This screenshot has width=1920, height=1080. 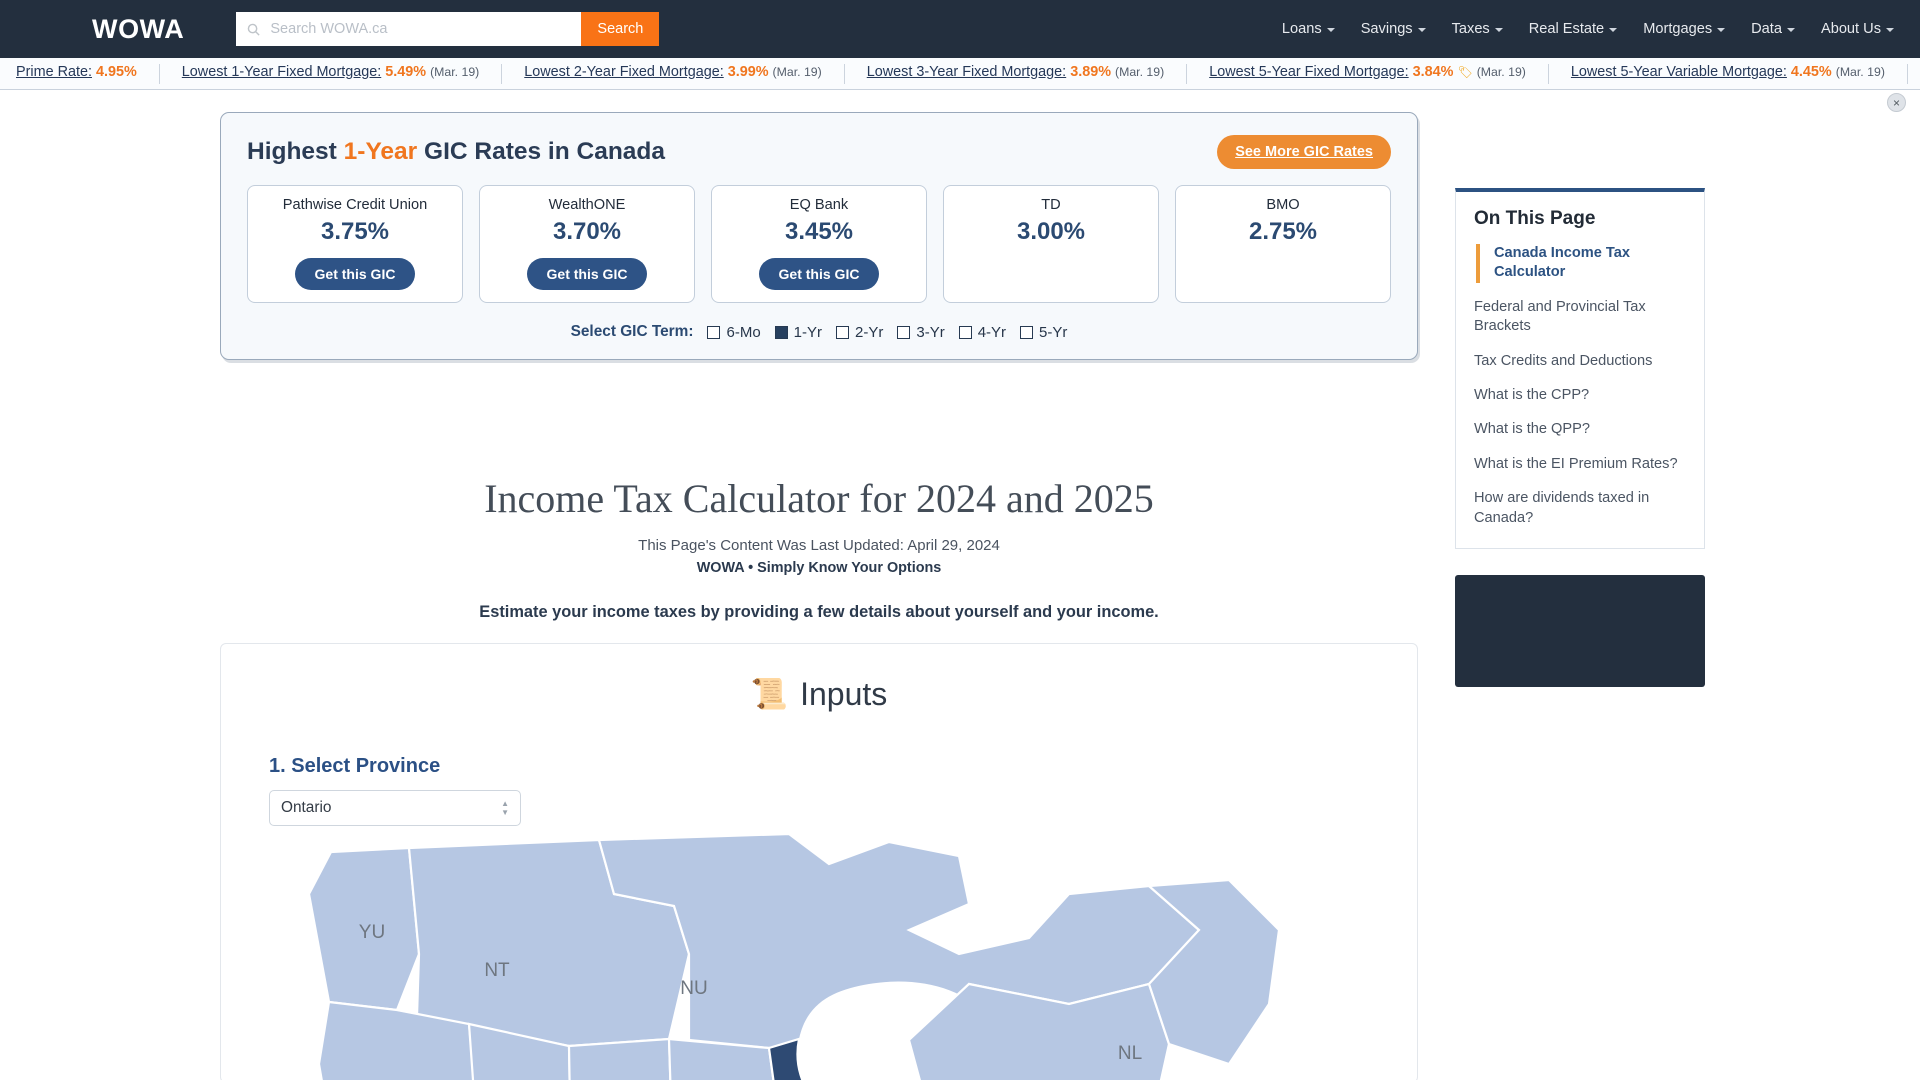 I want to click on search-input, so click(x=421, y=29).